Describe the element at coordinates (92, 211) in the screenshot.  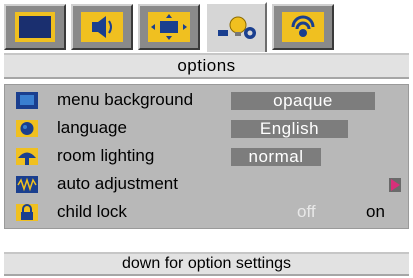
I see `menu-item-label: child lock` at that location.